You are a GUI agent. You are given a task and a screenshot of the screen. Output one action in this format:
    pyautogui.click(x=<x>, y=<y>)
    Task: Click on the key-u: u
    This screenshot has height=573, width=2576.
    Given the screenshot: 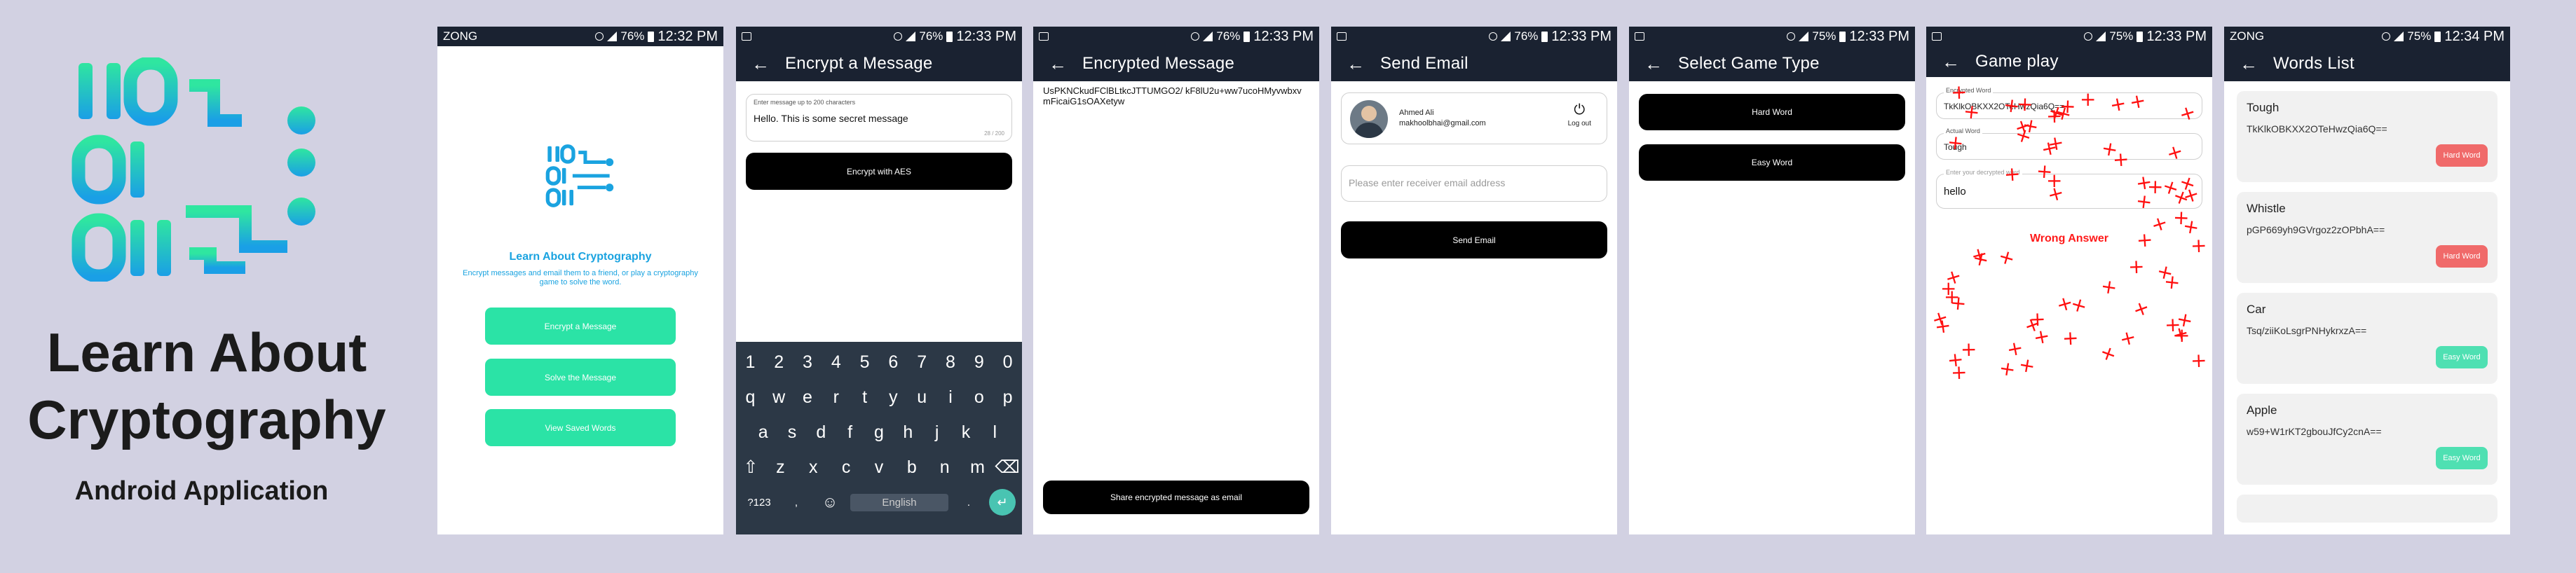 What is the action you would take?
    pyautogui.click(x=921, y=397)
    